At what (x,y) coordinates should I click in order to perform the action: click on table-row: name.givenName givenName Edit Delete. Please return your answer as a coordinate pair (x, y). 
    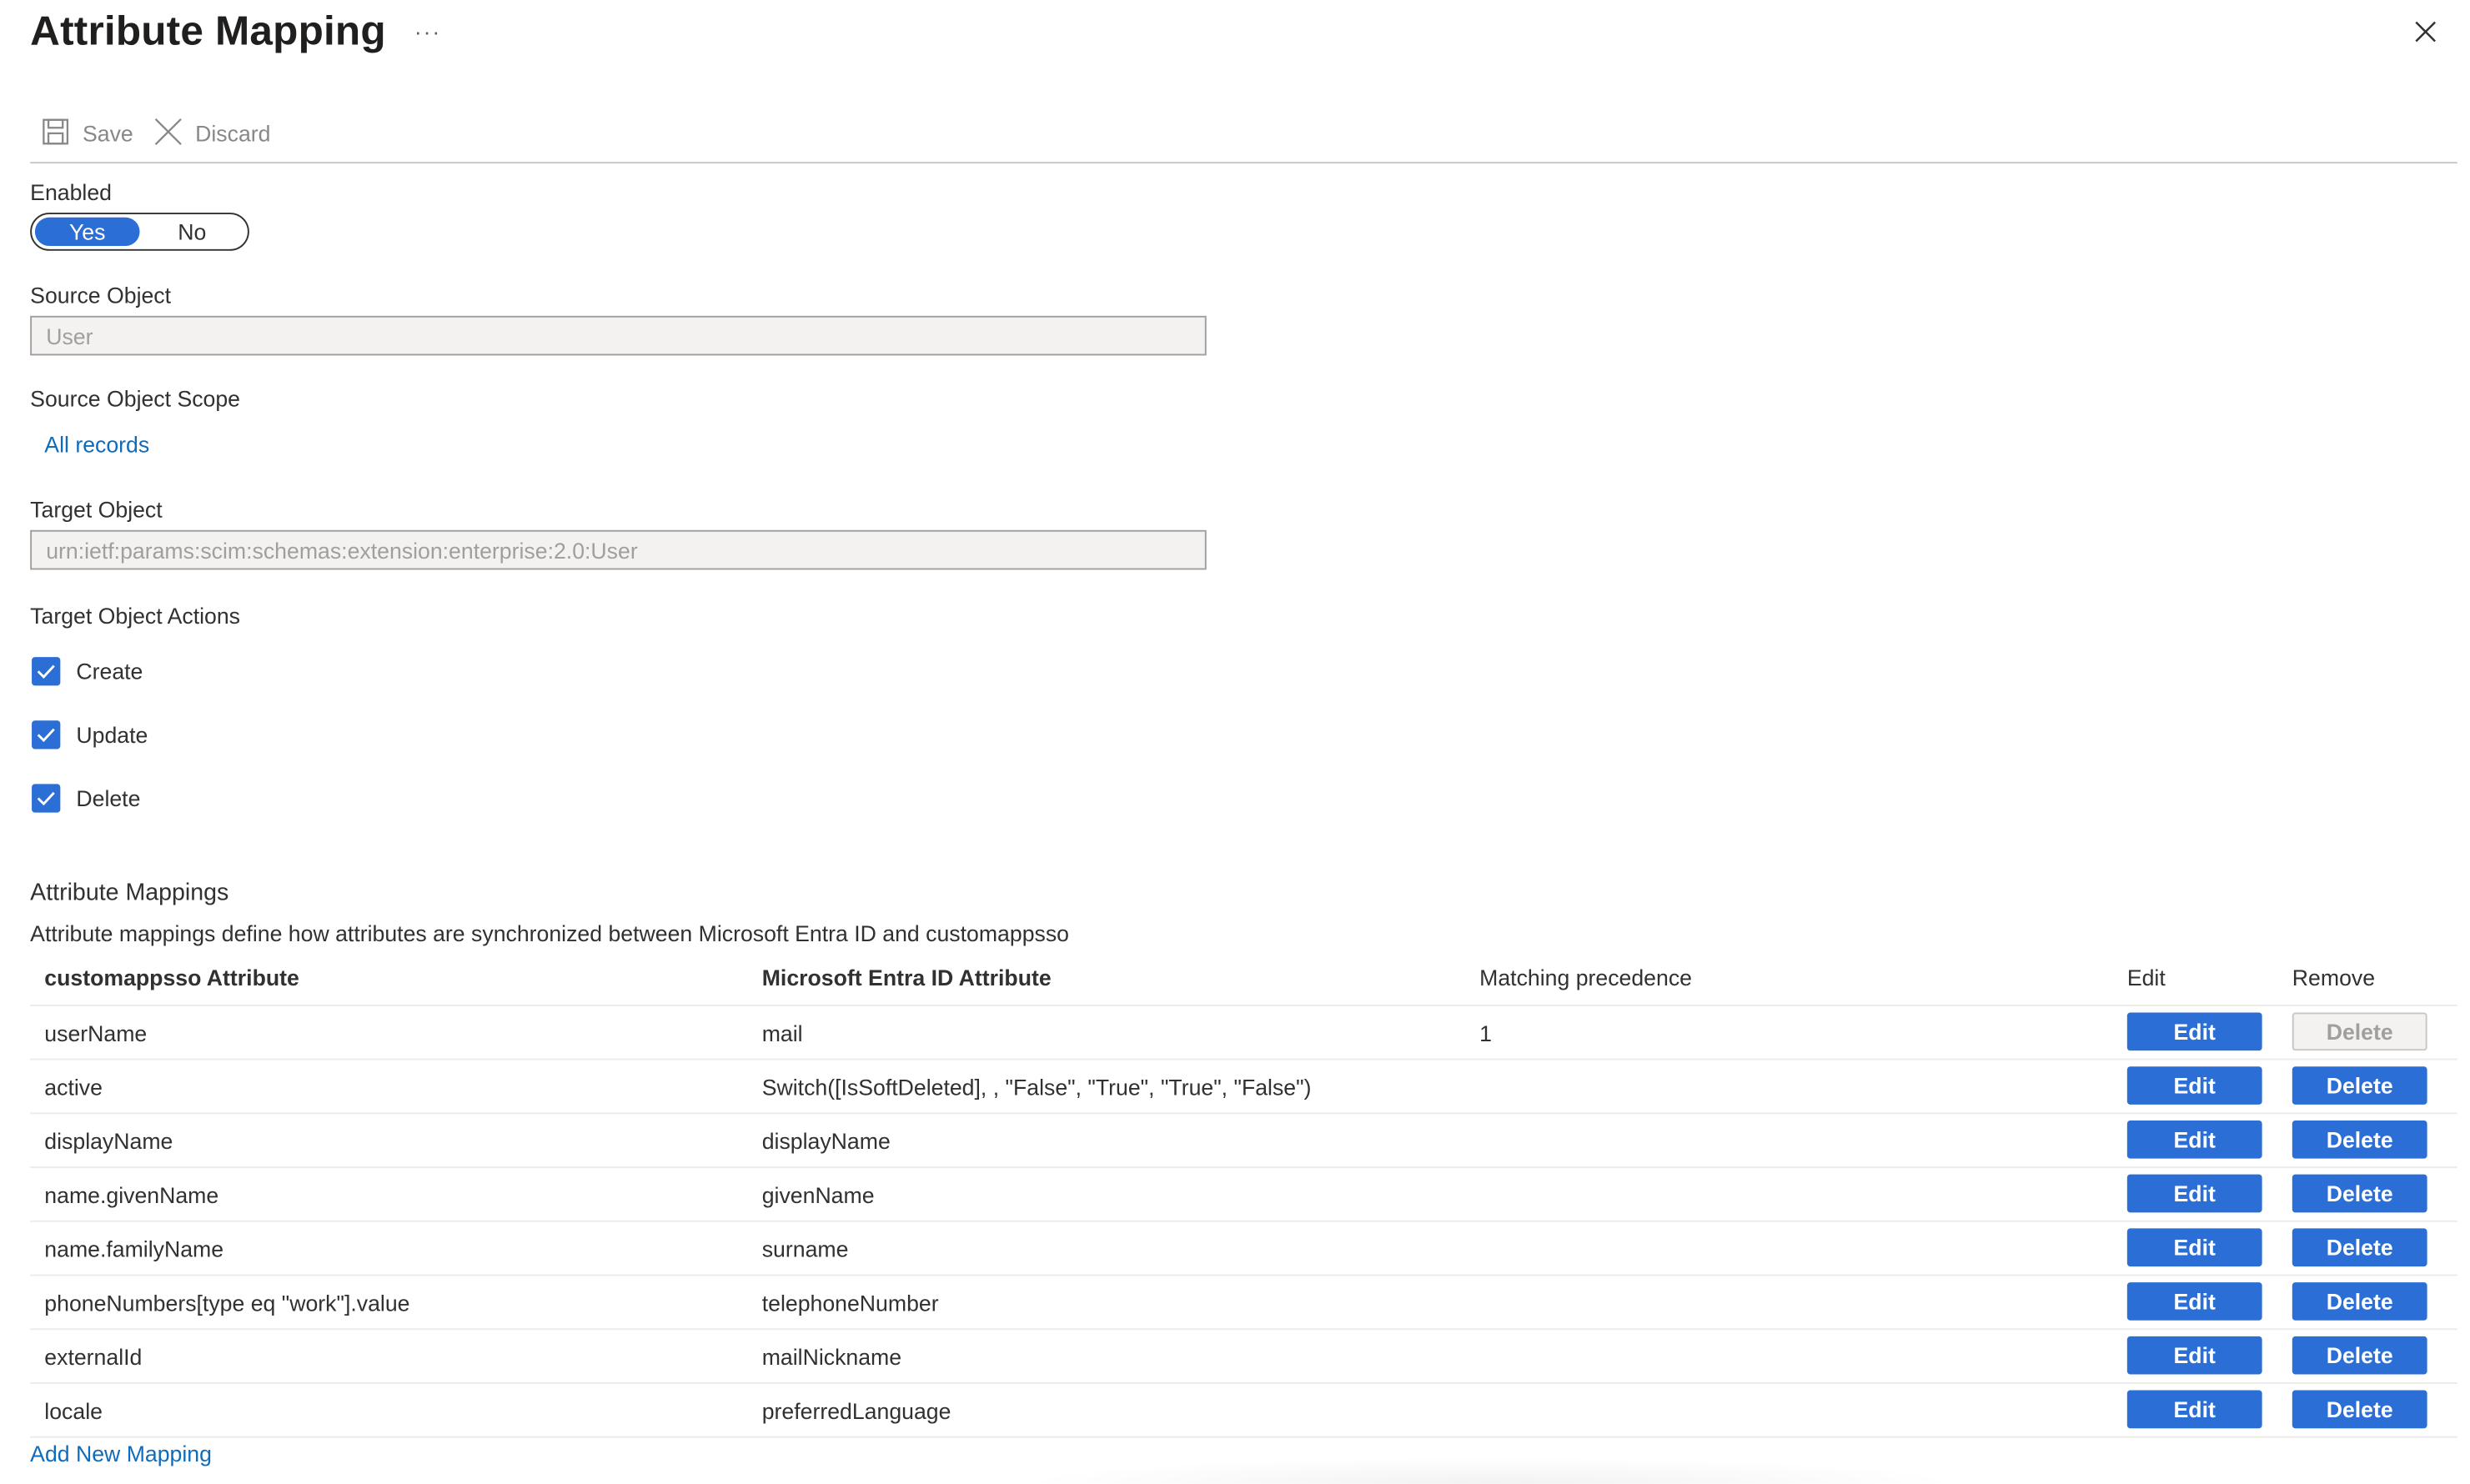
    Looking at the image, I should click on (1243, 1195).